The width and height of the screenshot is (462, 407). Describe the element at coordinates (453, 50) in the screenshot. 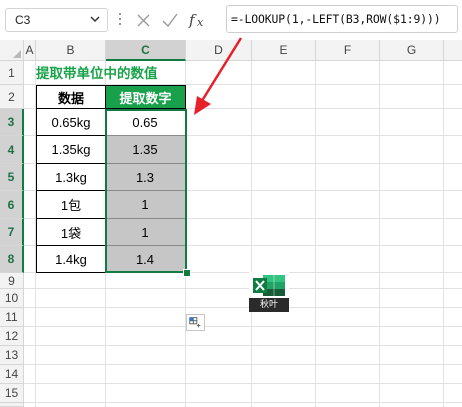

I see `column-header-h` at that location.